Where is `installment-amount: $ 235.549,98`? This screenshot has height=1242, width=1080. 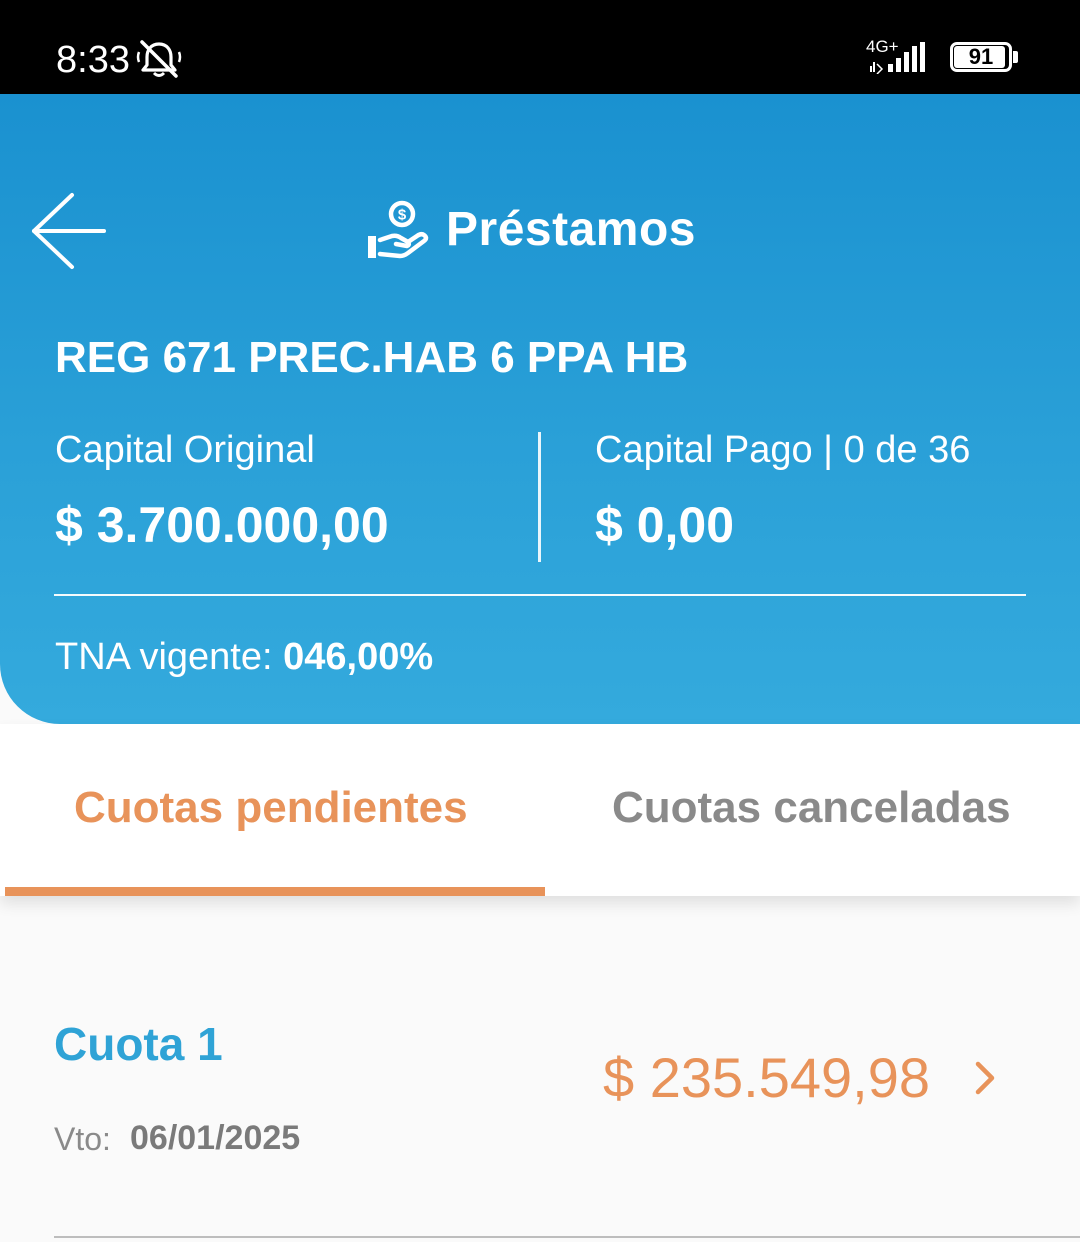 installment-amount: $ 235.549,98 is located at coordinates (766, 1077).